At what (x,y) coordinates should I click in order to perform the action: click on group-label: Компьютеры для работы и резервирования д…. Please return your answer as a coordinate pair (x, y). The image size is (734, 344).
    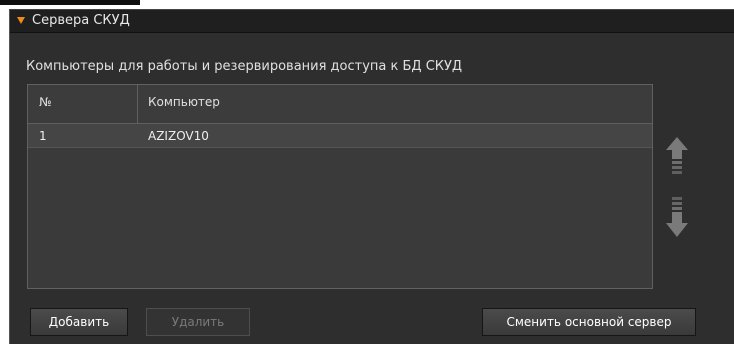
    Looking at the image, I should click on (244, 66).